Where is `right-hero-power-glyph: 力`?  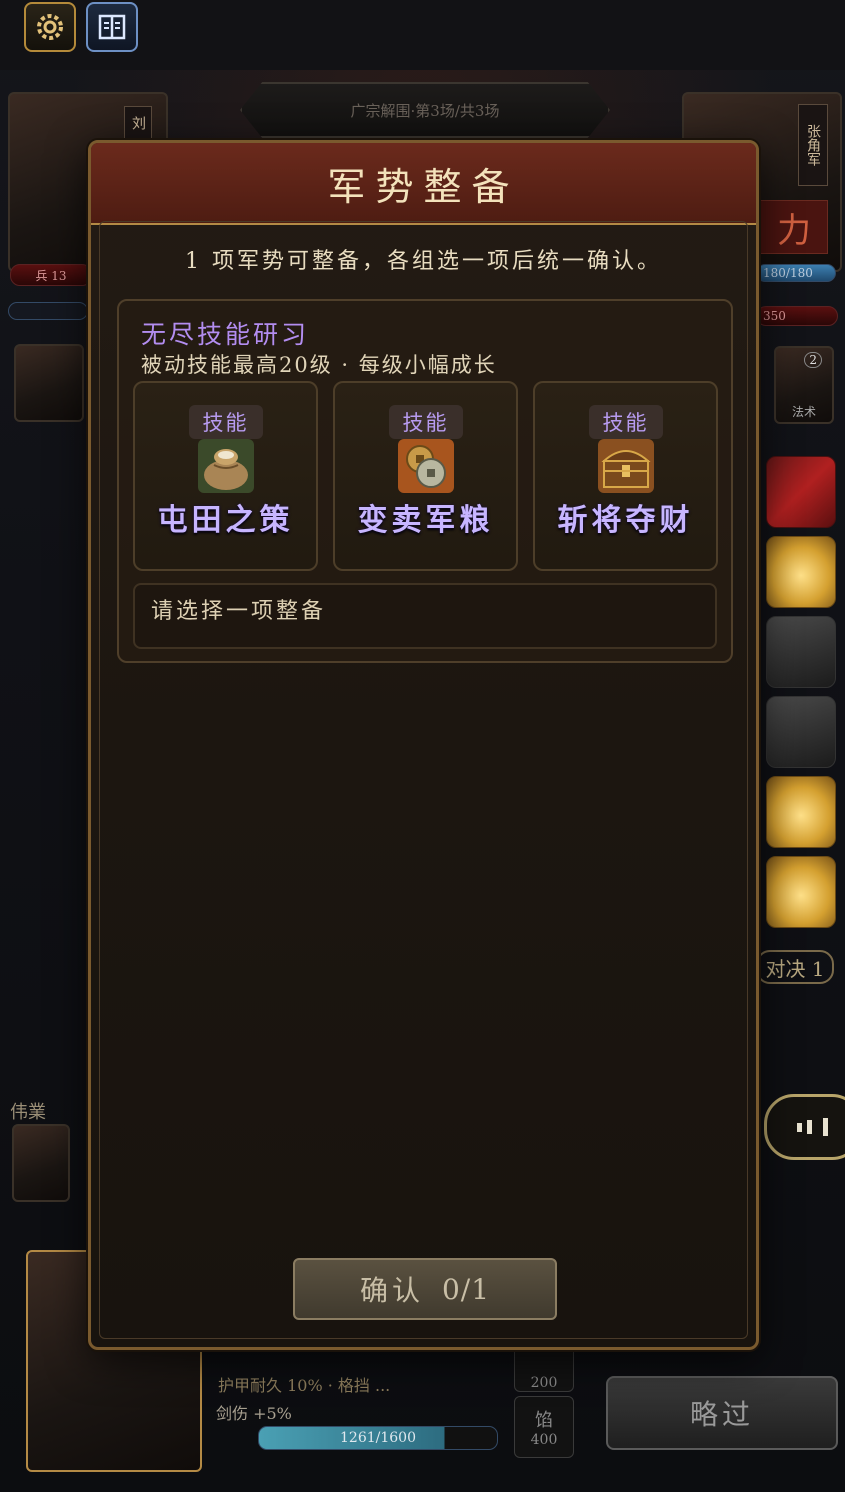 right-hero-power-glyph: 力 is located at coordinates (794, 227).